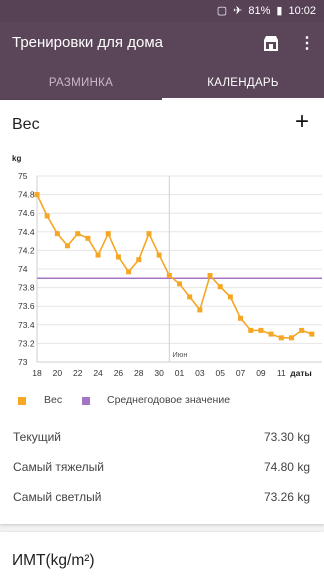  Describe the element at coordinates (179, 354) in the screenshot. I see `month-label: Июн` at that location.